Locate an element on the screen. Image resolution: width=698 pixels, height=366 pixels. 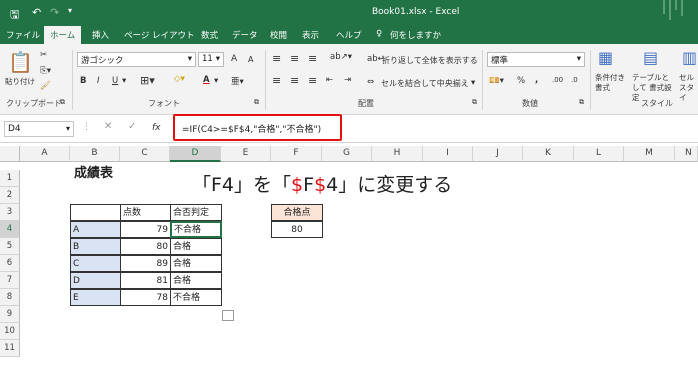
currency-icon: 💴▾ is located at coordinates (496, 81).